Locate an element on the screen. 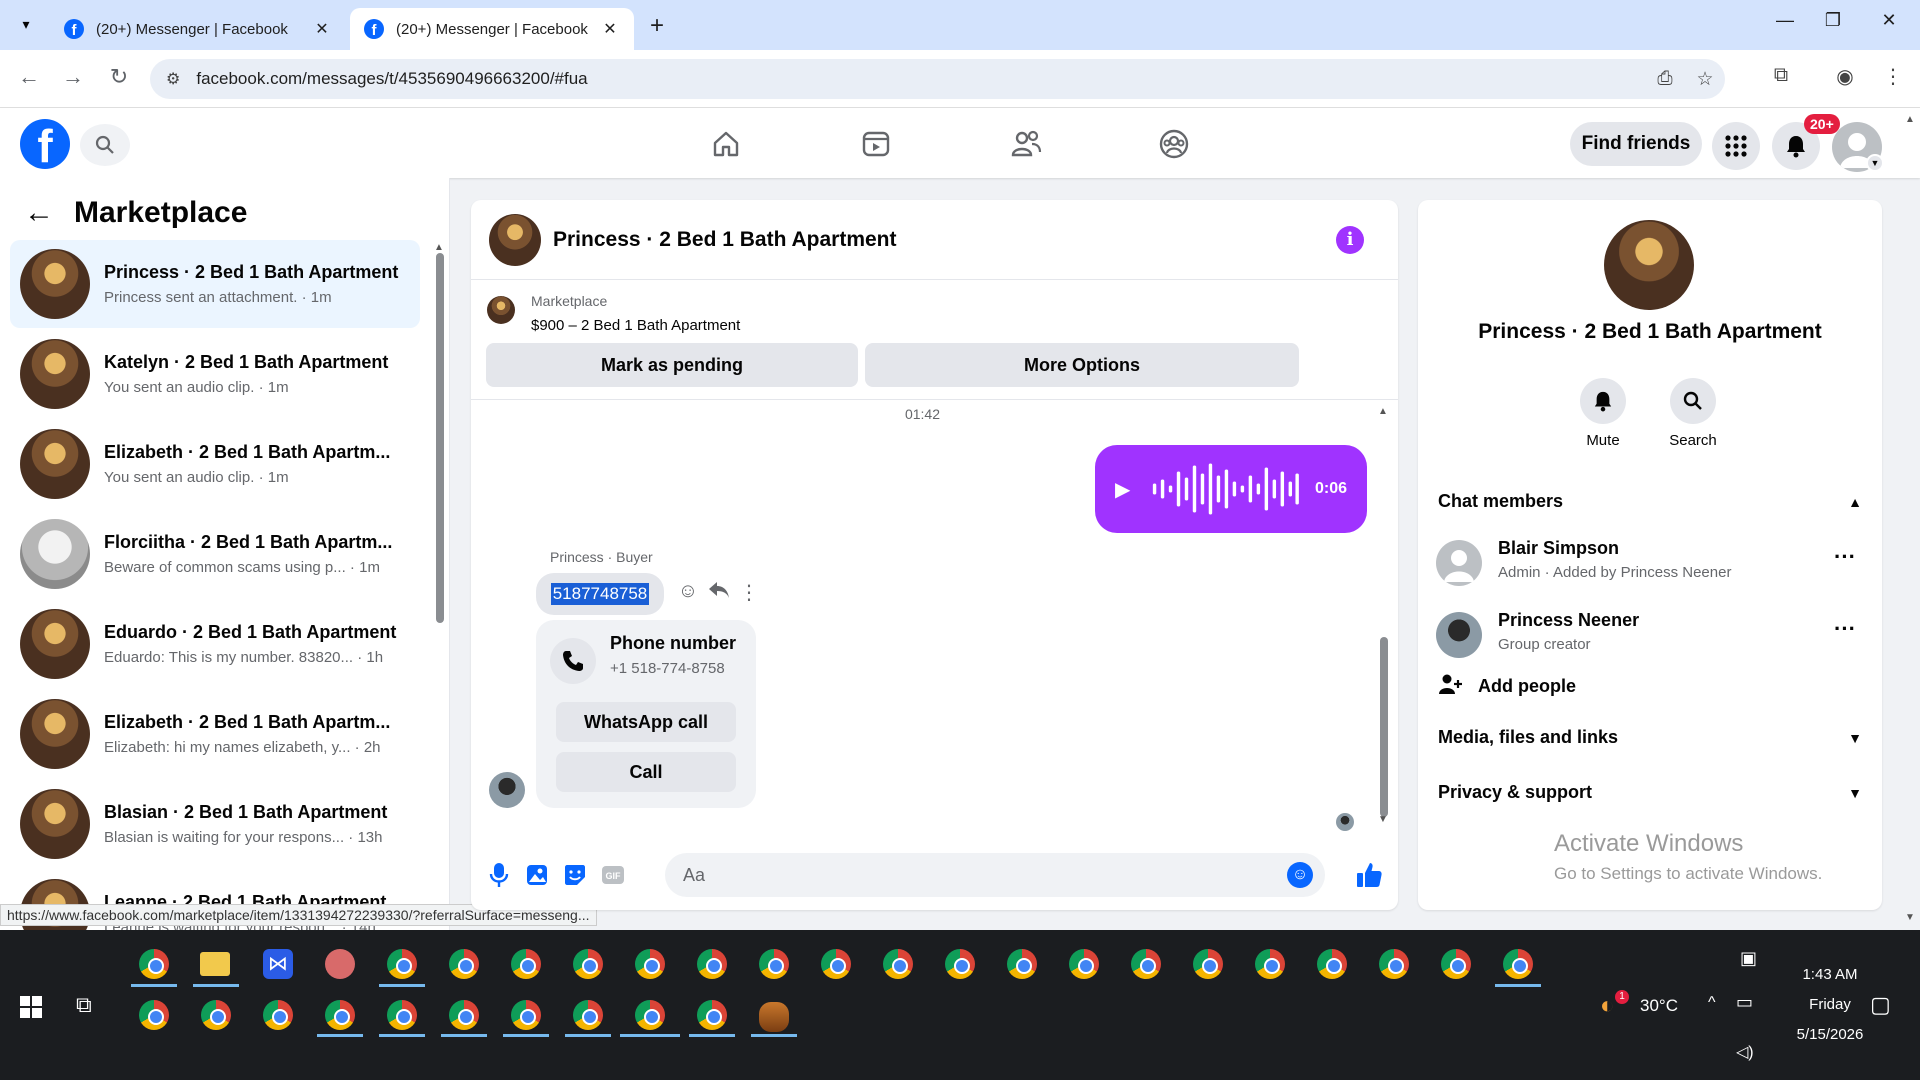  privacy-support-section: Privacy & support ▼ is located at coordinates (1650, 792).